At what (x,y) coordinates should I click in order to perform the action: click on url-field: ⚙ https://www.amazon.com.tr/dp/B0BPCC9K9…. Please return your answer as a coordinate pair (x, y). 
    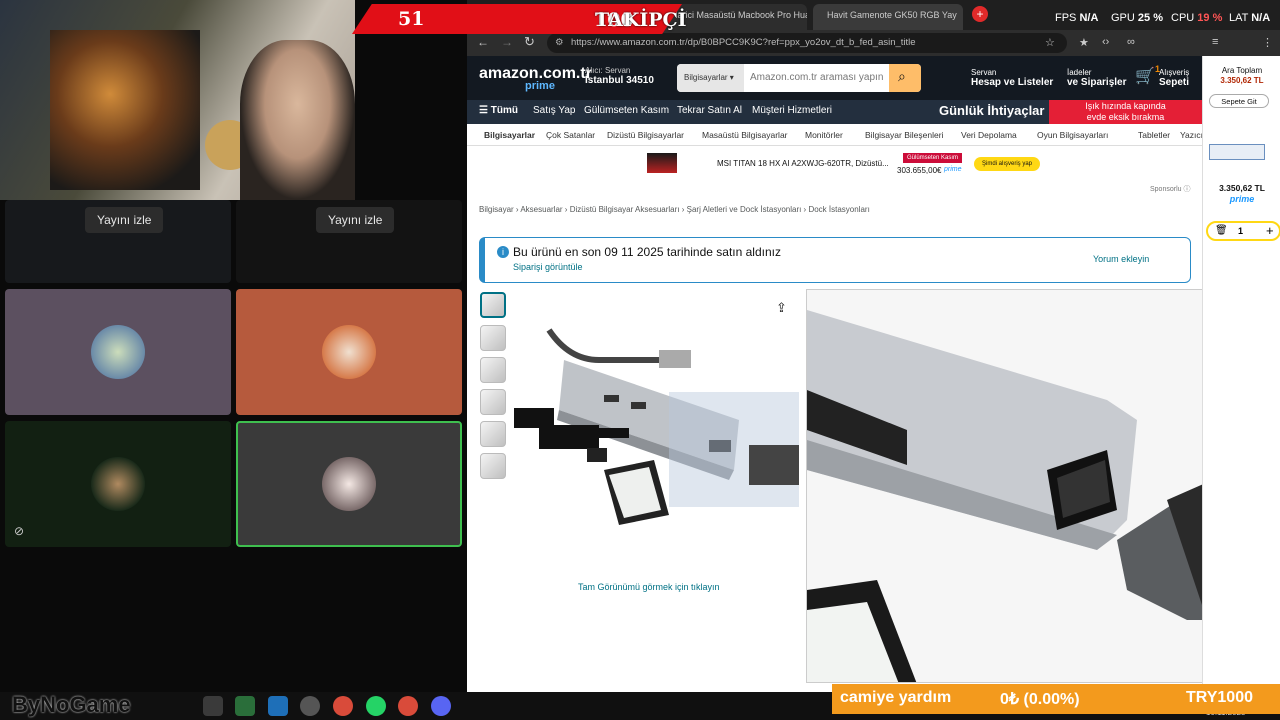
    Looking at the image, I should click on (807, 43).